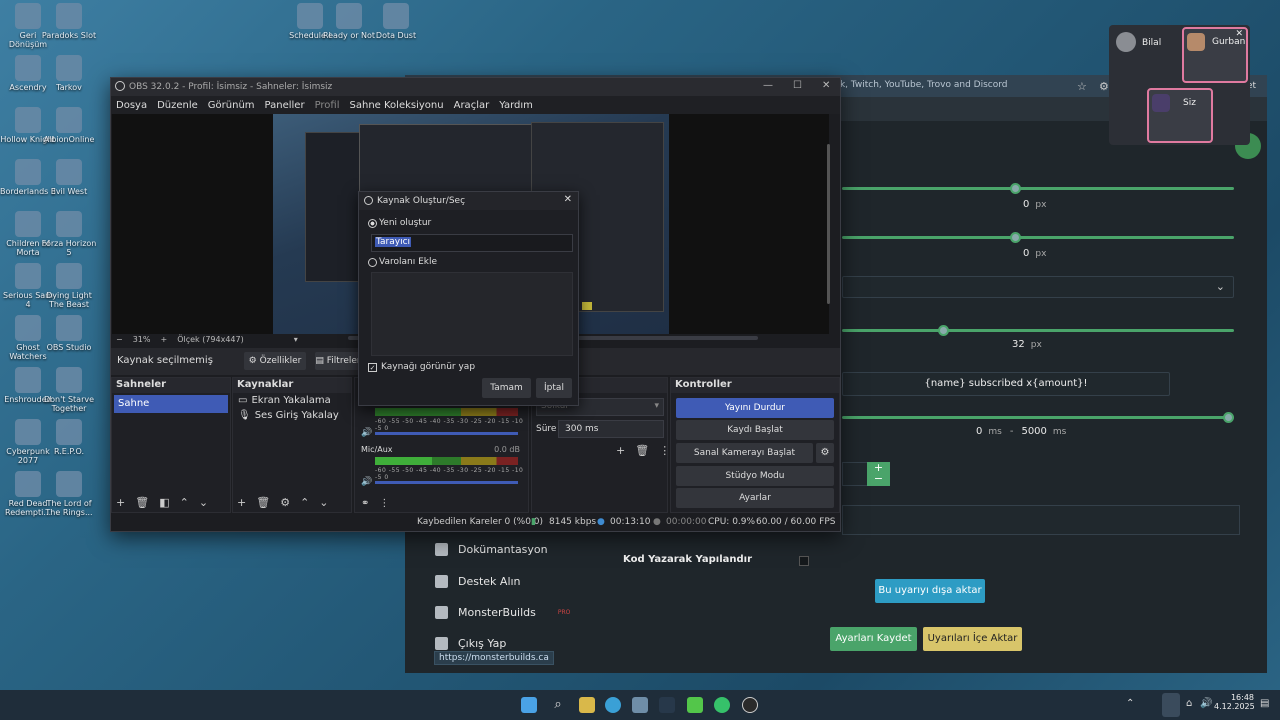 The height and width of the screenshot is (720, 1280). I want to click on steam-icon, so click(667, 705).